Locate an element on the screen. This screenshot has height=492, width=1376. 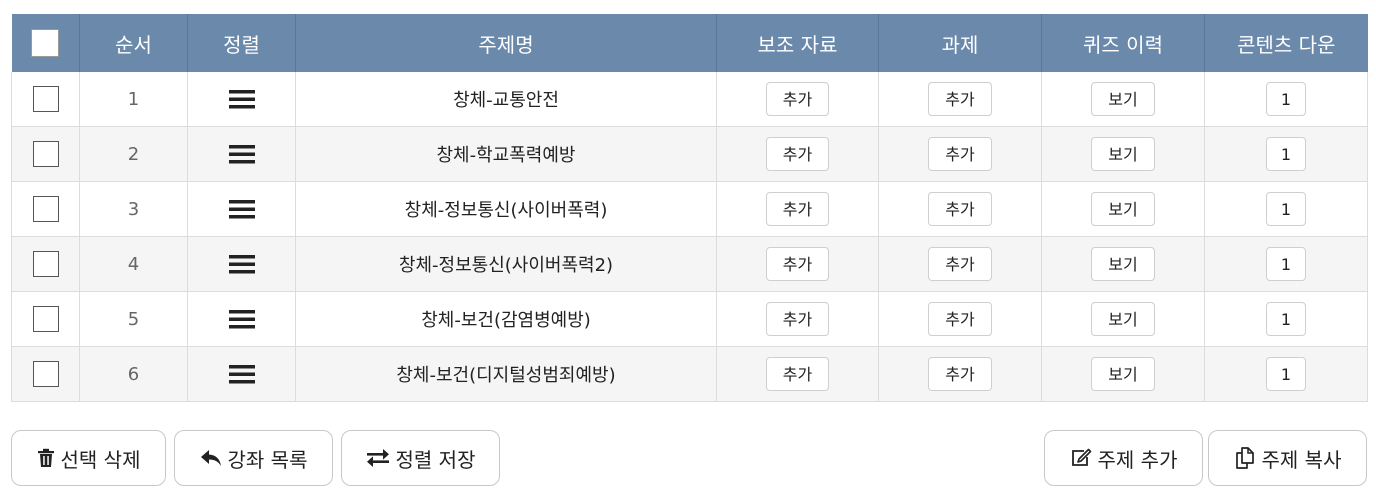
add-topic-label: 주제 추가 is located at coordinates (1137, 459).